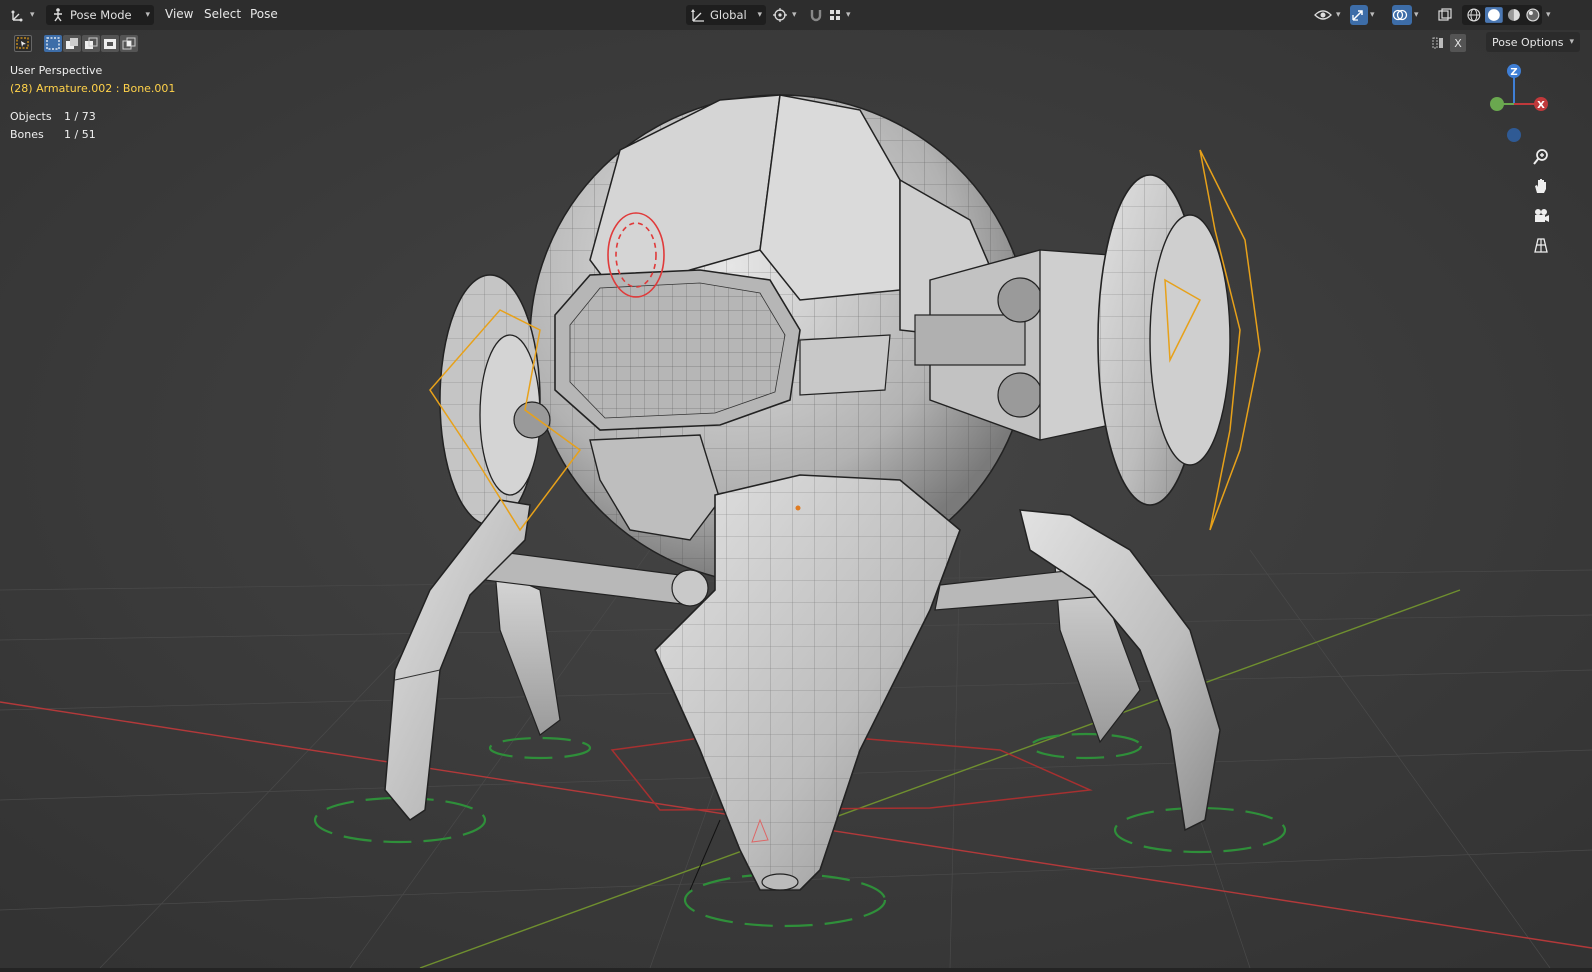  Describe the element at coordinates (17, 16) in the screenshot. I see `axis-icon` at that location.